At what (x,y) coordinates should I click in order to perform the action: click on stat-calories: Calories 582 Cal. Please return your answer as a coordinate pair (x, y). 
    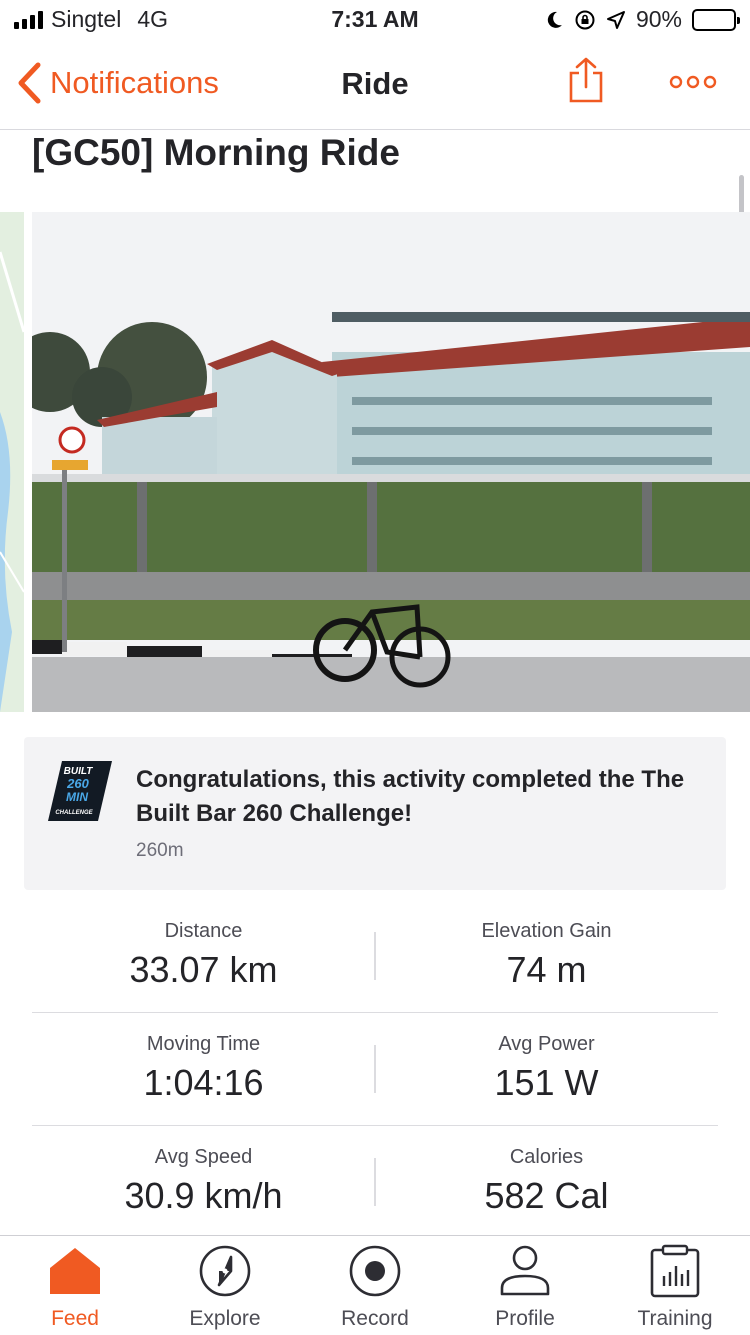
    Looking at the image, I should click on (546, 1171).